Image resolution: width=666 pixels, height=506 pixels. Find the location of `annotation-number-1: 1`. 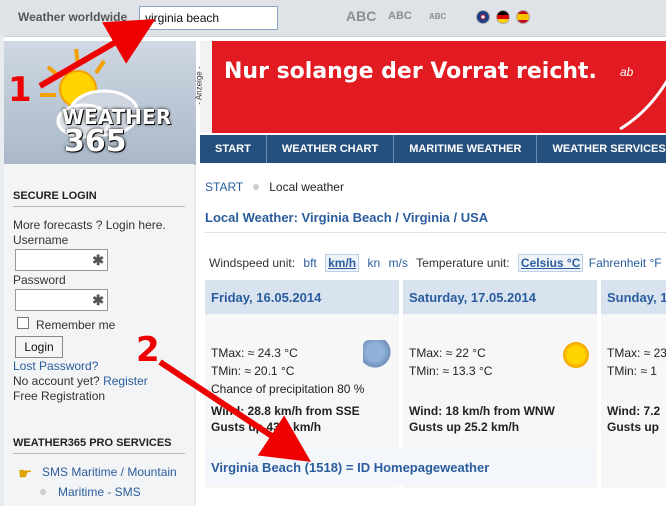

annotation-number-1: 1 is located at coordinates (20, 90).